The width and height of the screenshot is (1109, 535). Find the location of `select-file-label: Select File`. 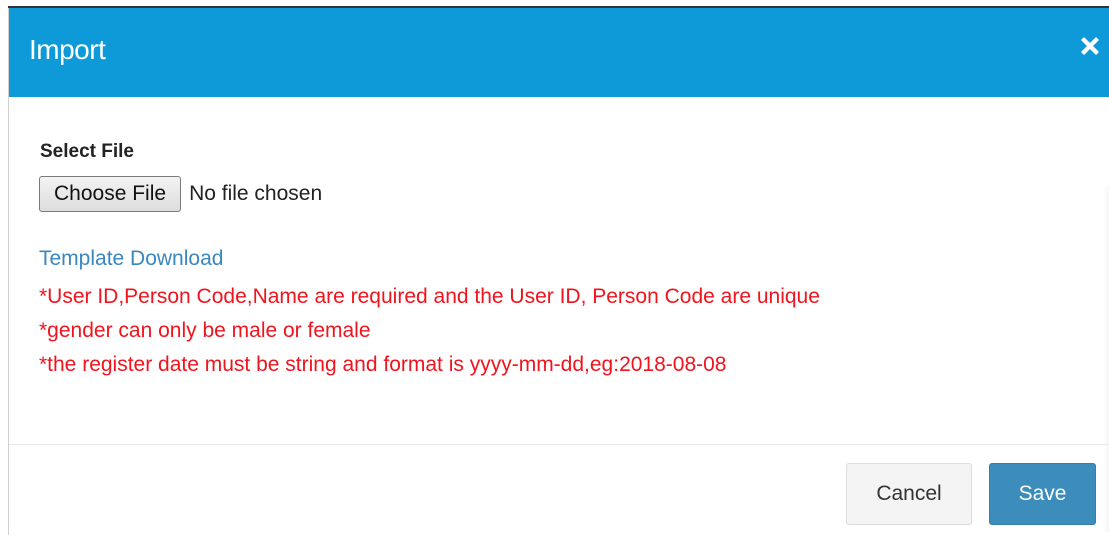

select-file-label: Select File is located at coordinates (87, 151).